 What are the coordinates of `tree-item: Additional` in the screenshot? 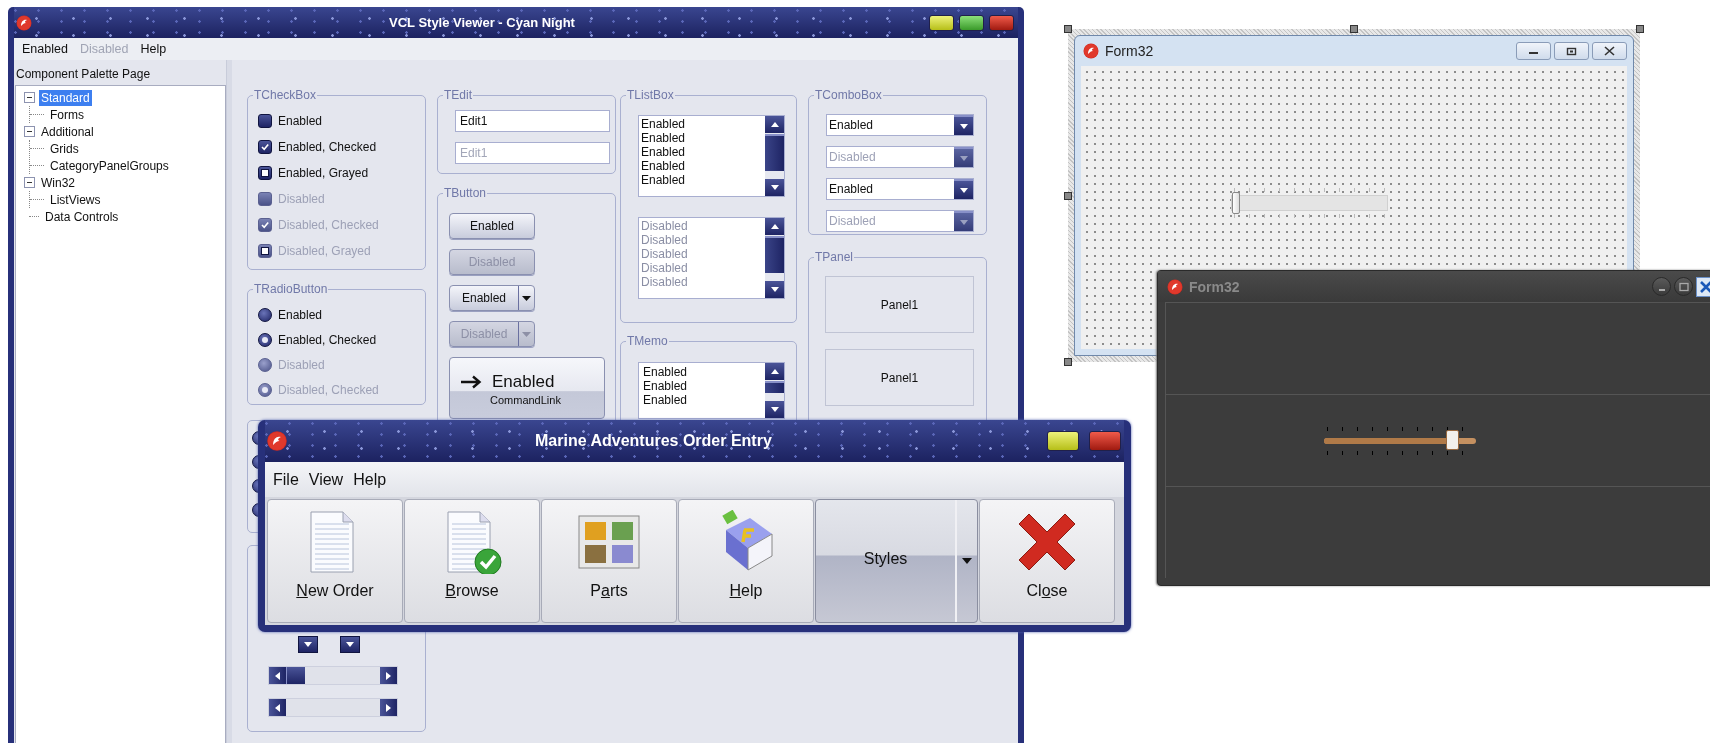 It's located at (67, 131).